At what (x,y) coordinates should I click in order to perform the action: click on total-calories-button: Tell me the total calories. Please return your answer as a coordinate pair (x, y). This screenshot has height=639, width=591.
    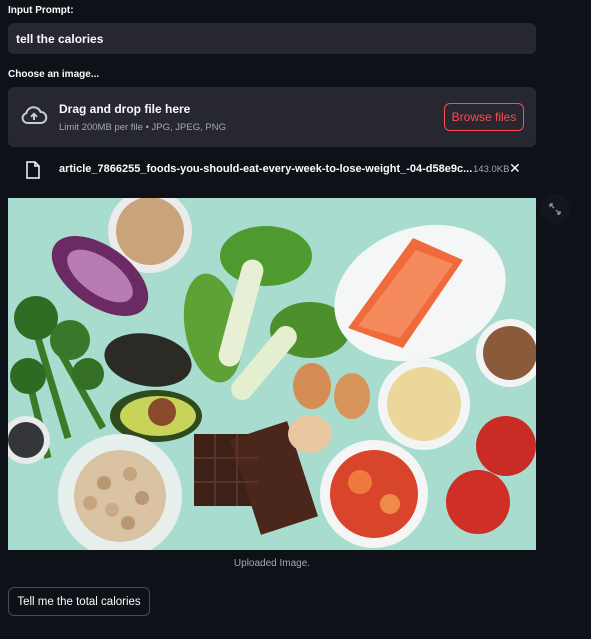
    Looking at the image, I should click on (79, 601).